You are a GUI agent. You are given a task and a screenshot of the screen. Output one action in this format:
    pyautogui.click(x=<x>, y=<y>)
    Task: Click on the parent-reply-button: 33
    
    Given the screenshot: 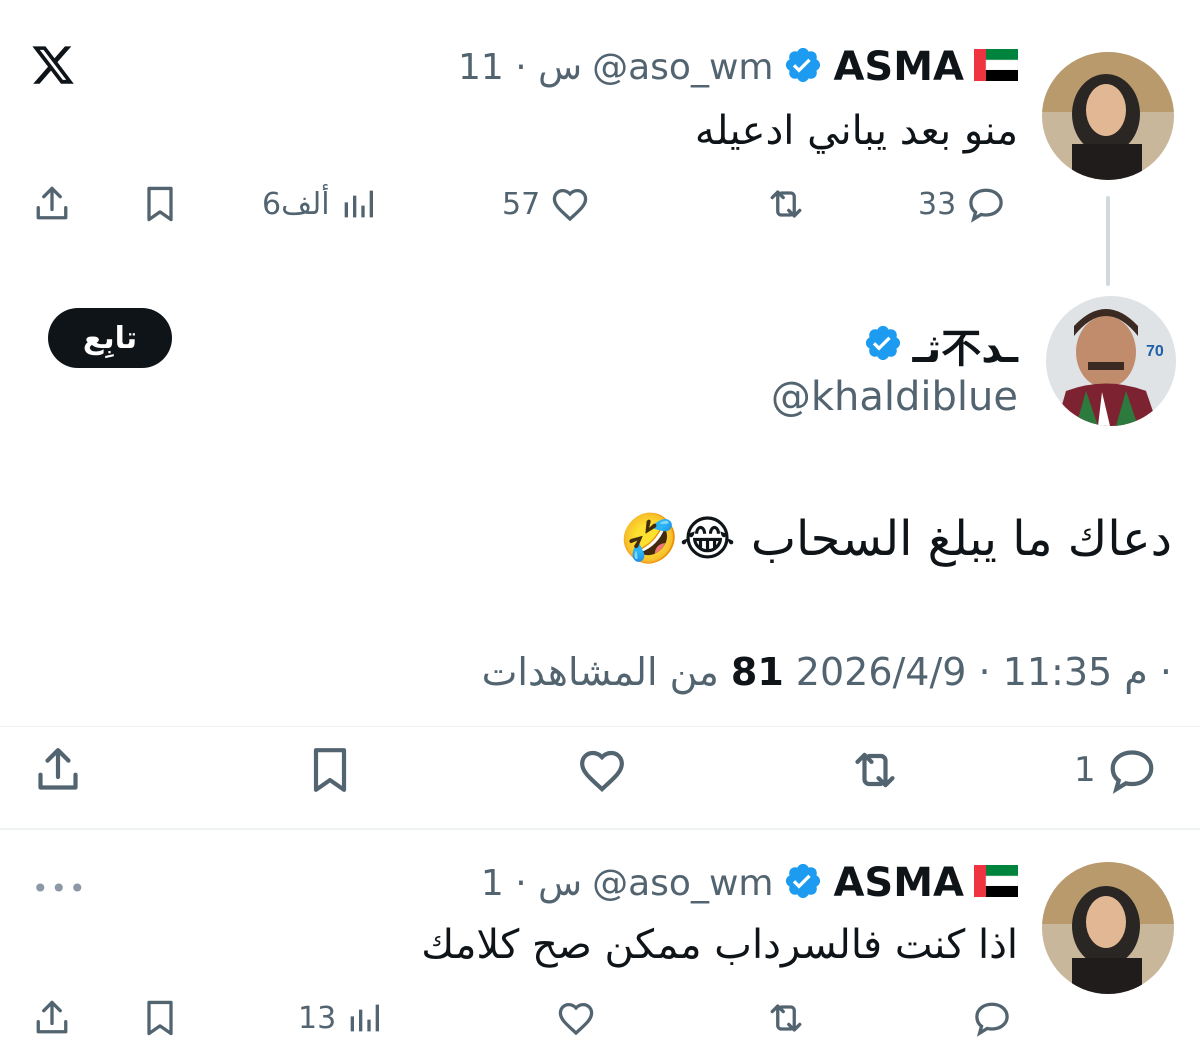 What is the action you would take?
    pyautogui.click(x=963, y=204)
    